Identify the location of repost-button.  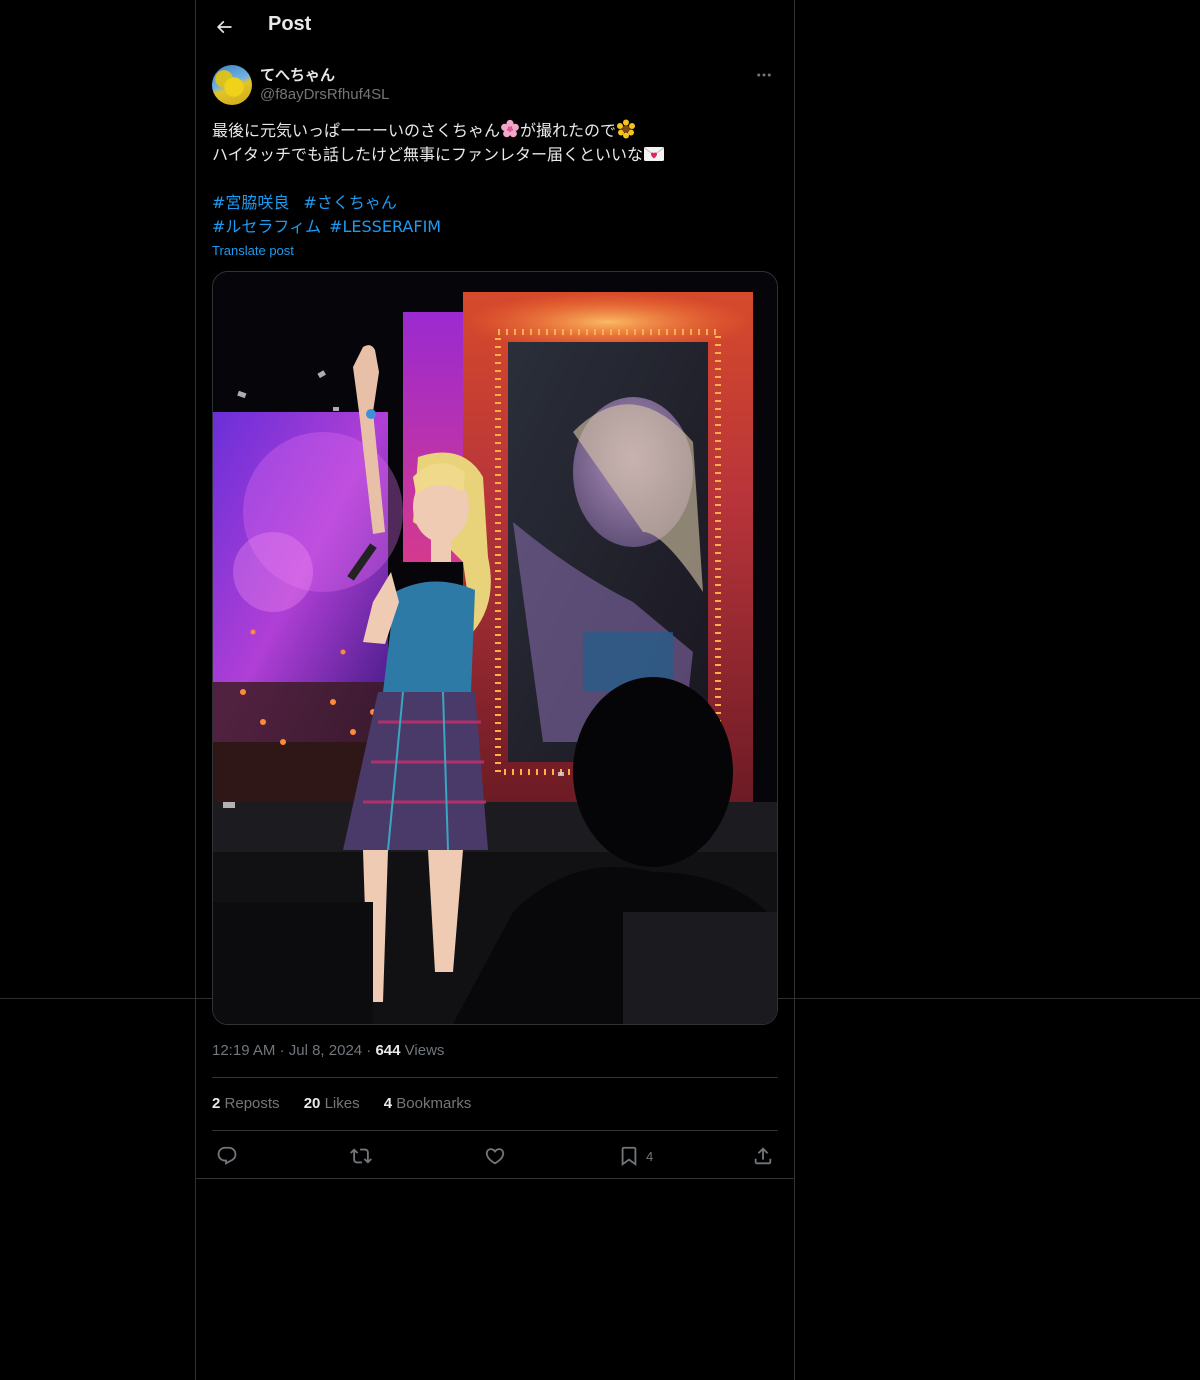
(361, 1156).